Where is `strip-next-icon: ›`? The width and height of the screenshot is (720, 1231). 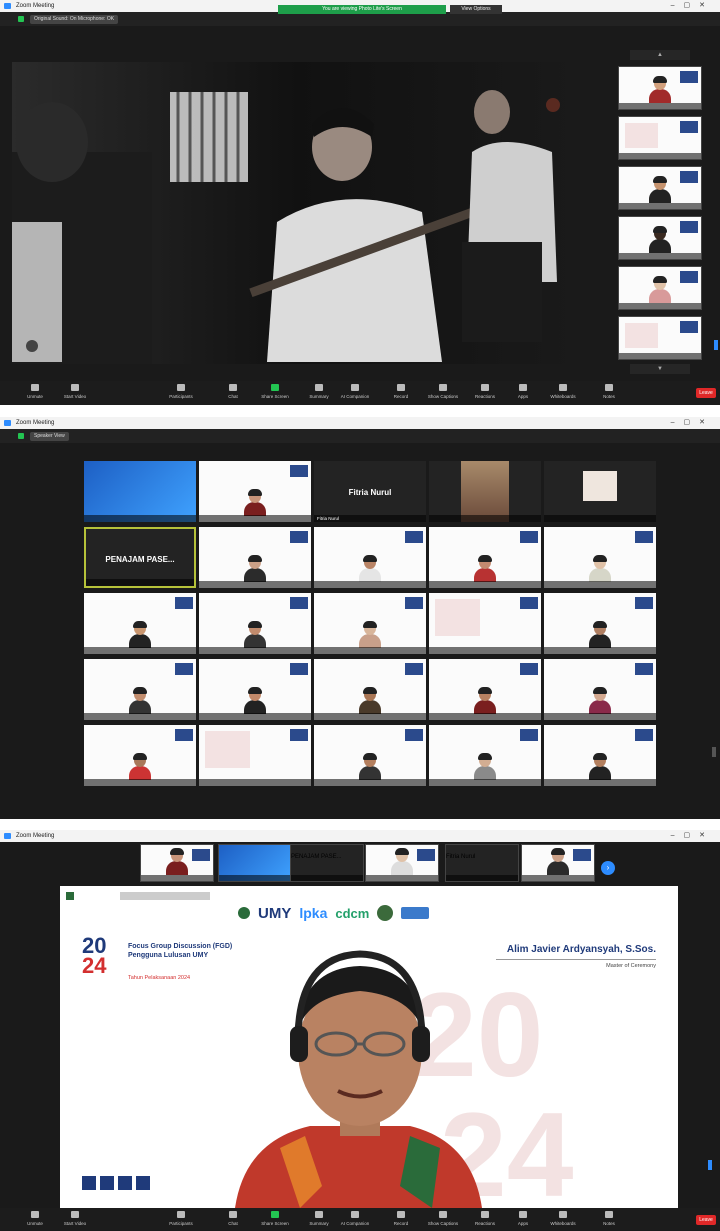 strip-next-icon: › is located at coordinates (608, 868).